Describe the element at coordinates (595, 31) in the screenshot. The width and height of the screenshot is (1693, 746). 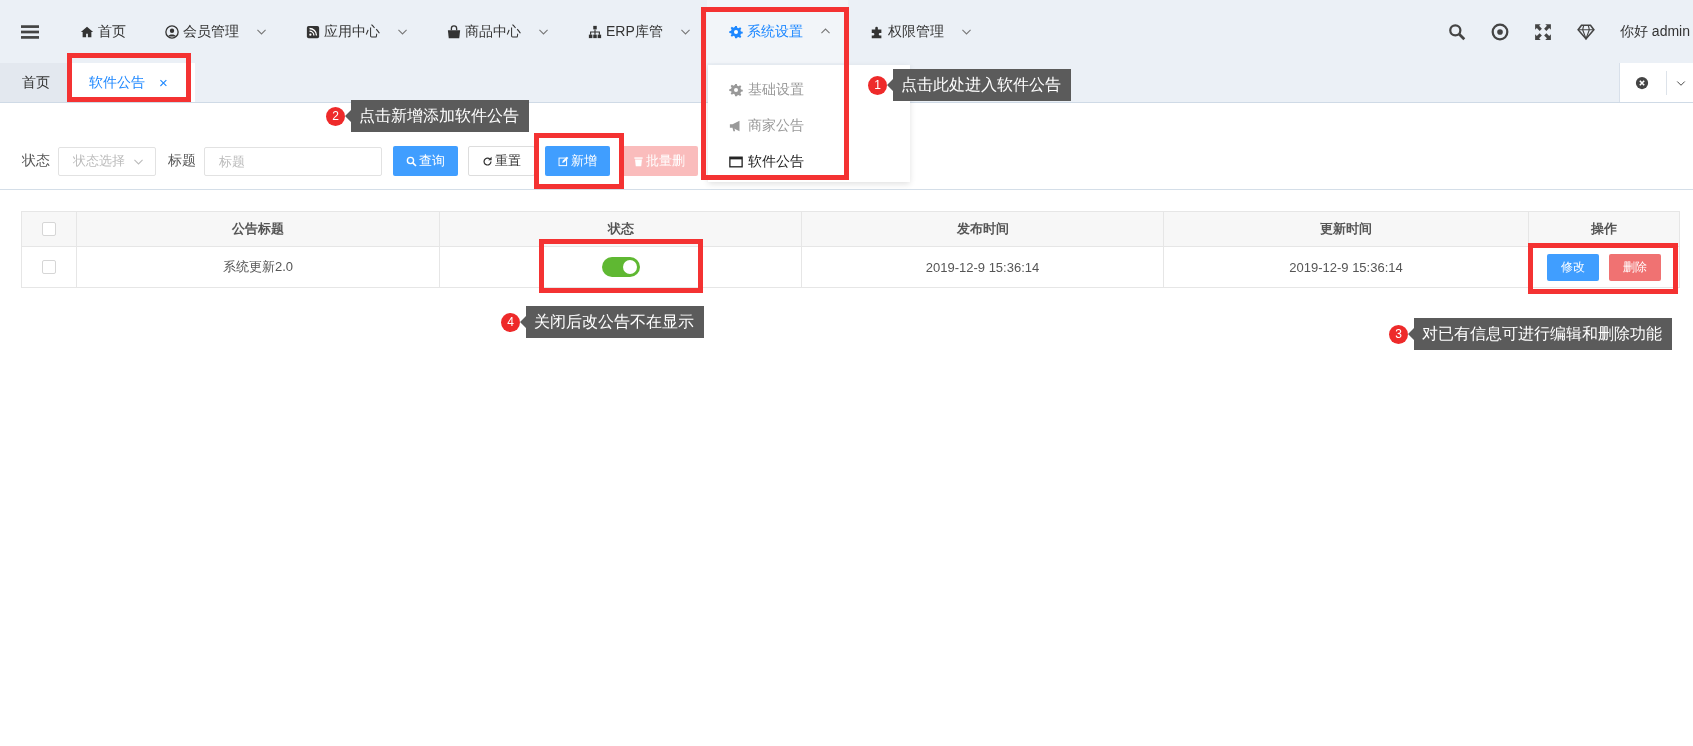
I see `sitemap-icon` at that location.